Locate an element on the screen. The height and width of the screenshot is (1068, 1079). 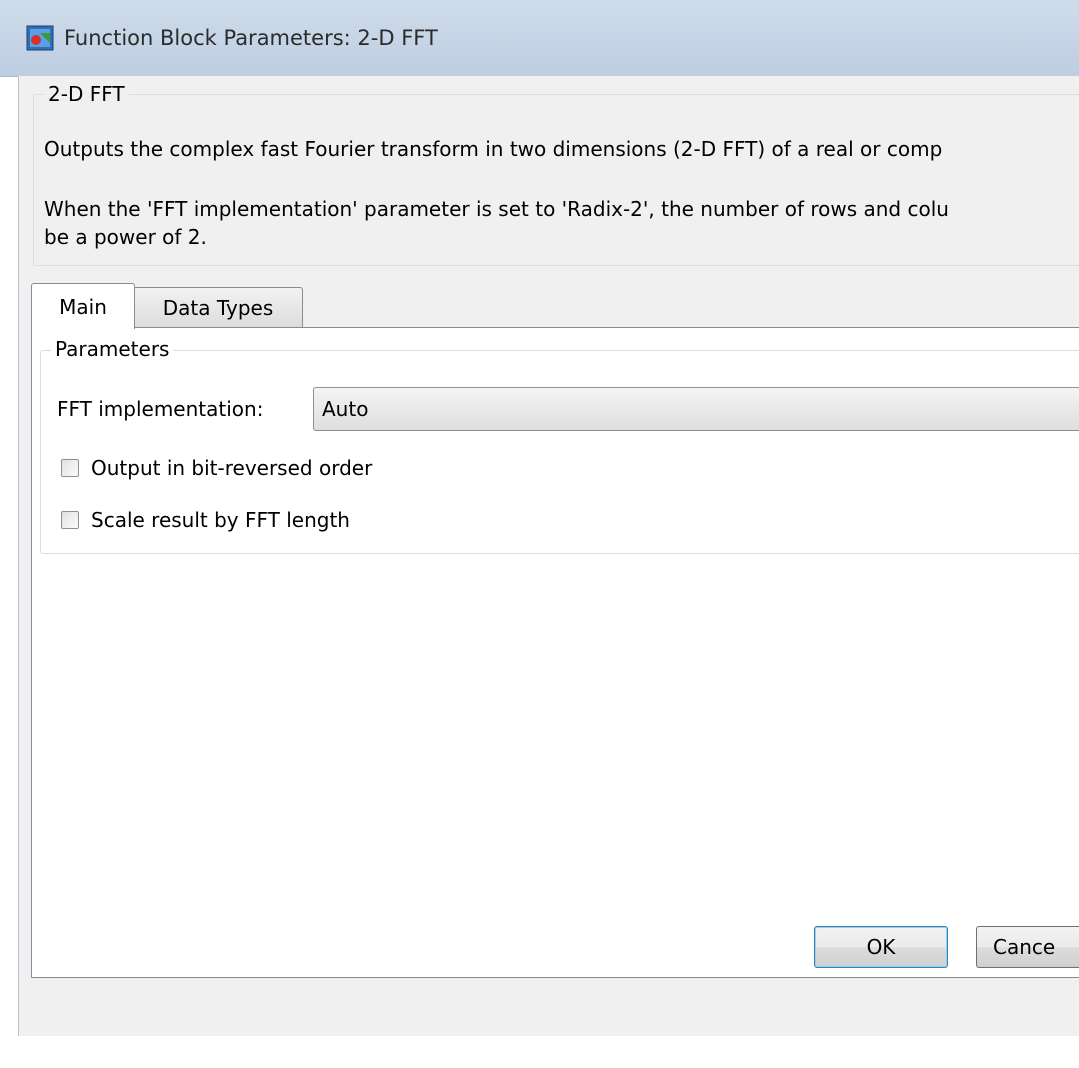
bit-reversed-order-option: Output in bit-reversed order is located at coordinates (216, 468).